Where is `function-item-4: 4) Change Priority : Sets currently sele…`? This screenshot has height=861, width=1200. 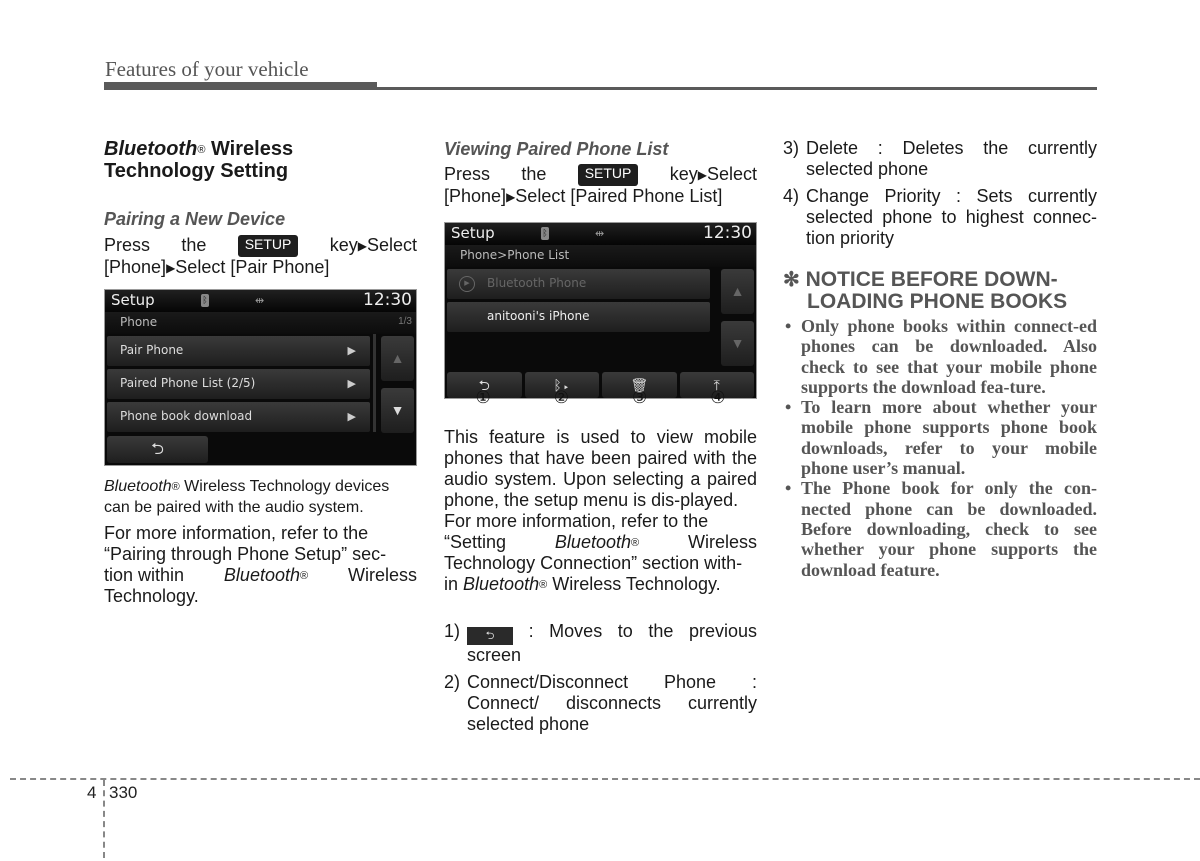 function-item-4: 4) Change Priority : Sets currently sele… is located at coordinates (940, 217).